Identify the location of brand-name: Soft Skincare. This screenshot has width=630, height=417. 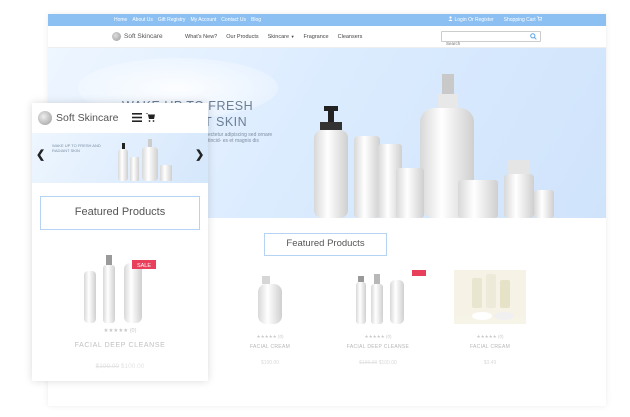
(143, 36).